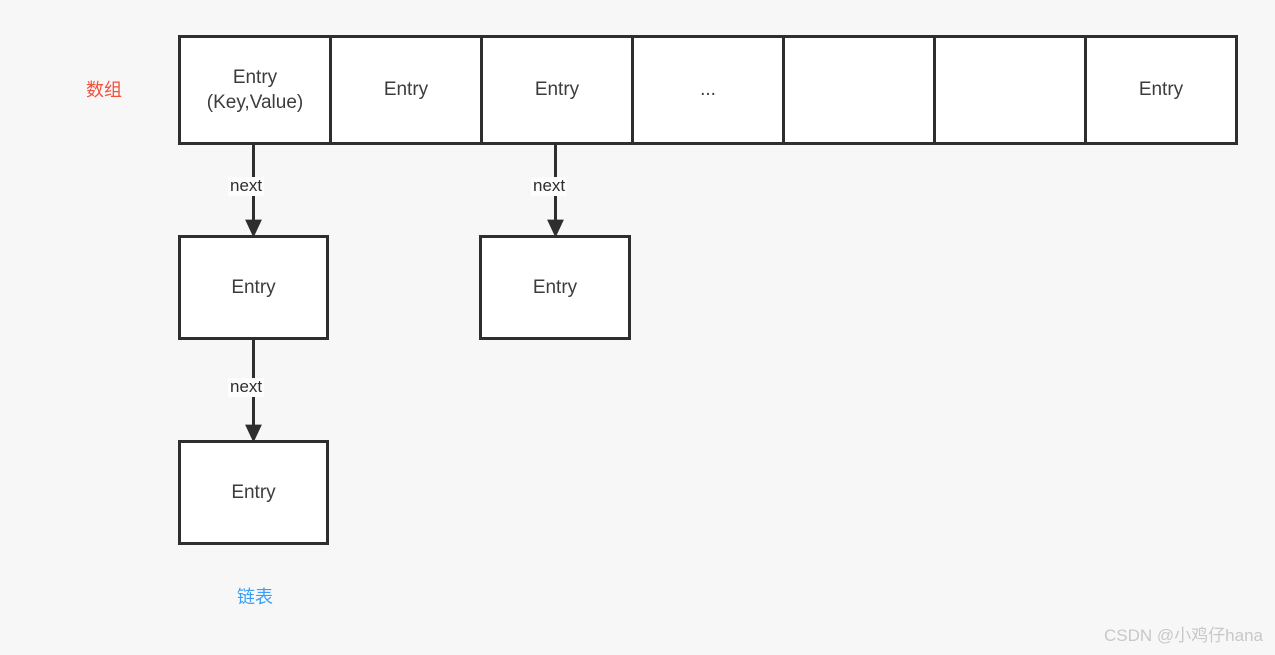  I want to click on array-cell-1: Entry, so click(407, 90).